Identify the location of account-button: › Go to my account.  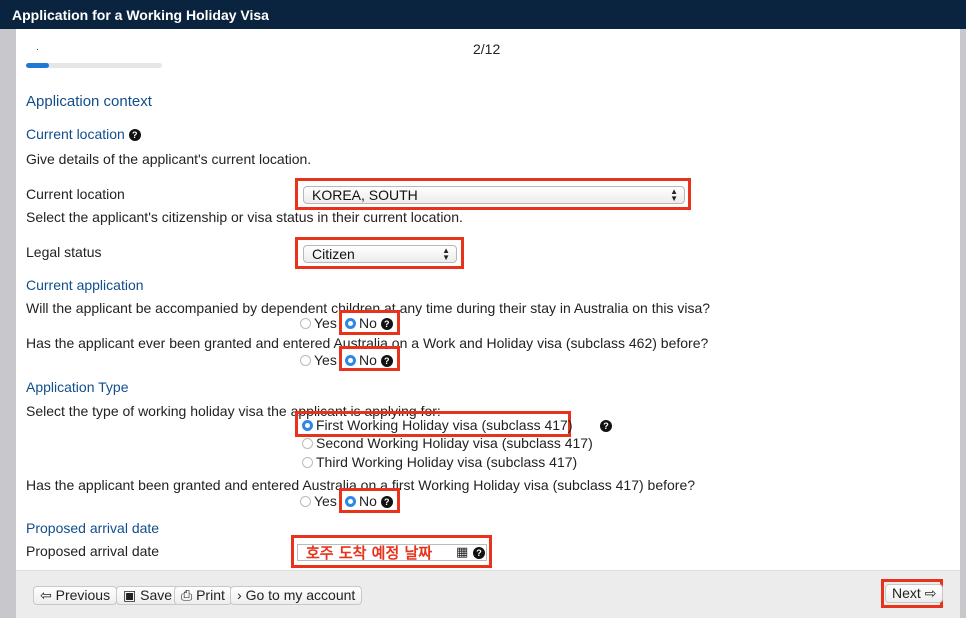
(296, 595).